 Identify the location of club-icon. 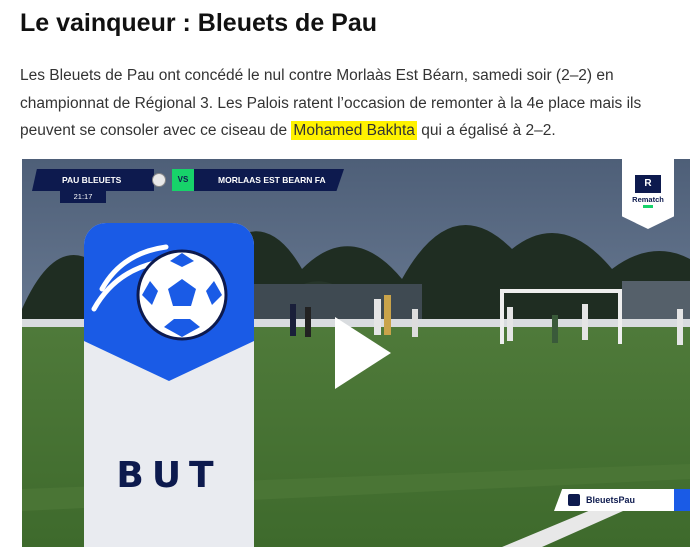
(574, 500).